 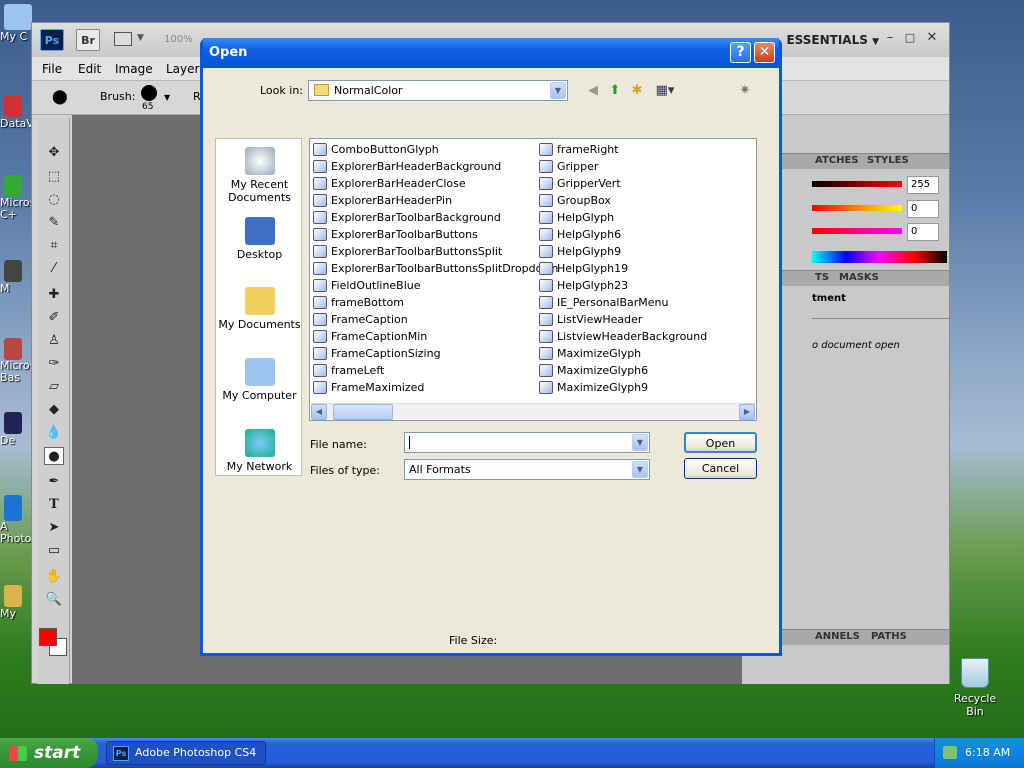 What do you see at coordinates (622, 302) in the screenshot?
I see `file-item: IE_PersonalBarMenu` at bounding box center [622, 302].